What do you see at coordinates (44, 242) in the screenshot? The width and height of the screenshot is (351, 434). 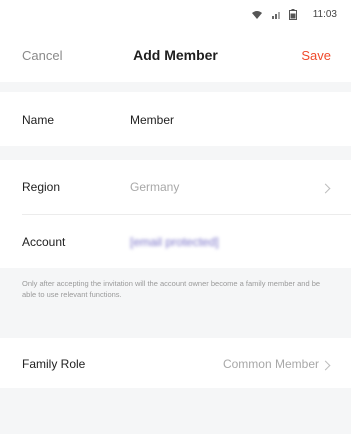 I see `account-label: Account` at bounding box center [44, 242].